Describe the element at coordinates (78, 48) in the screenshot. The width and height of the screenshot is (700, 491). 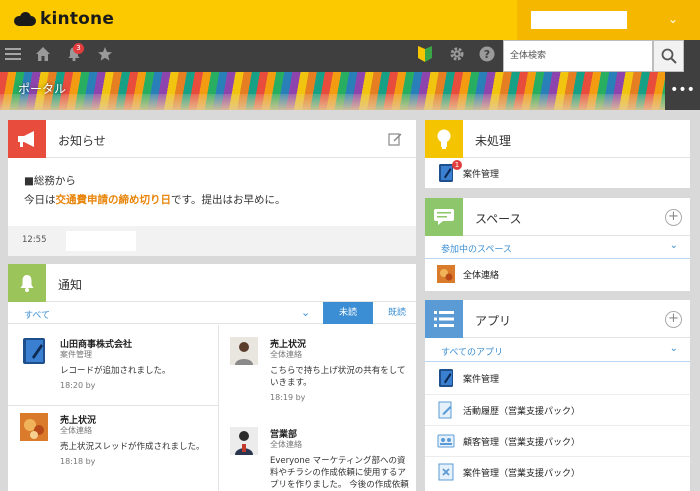
I see `notification-count-badge: 3` at that location.